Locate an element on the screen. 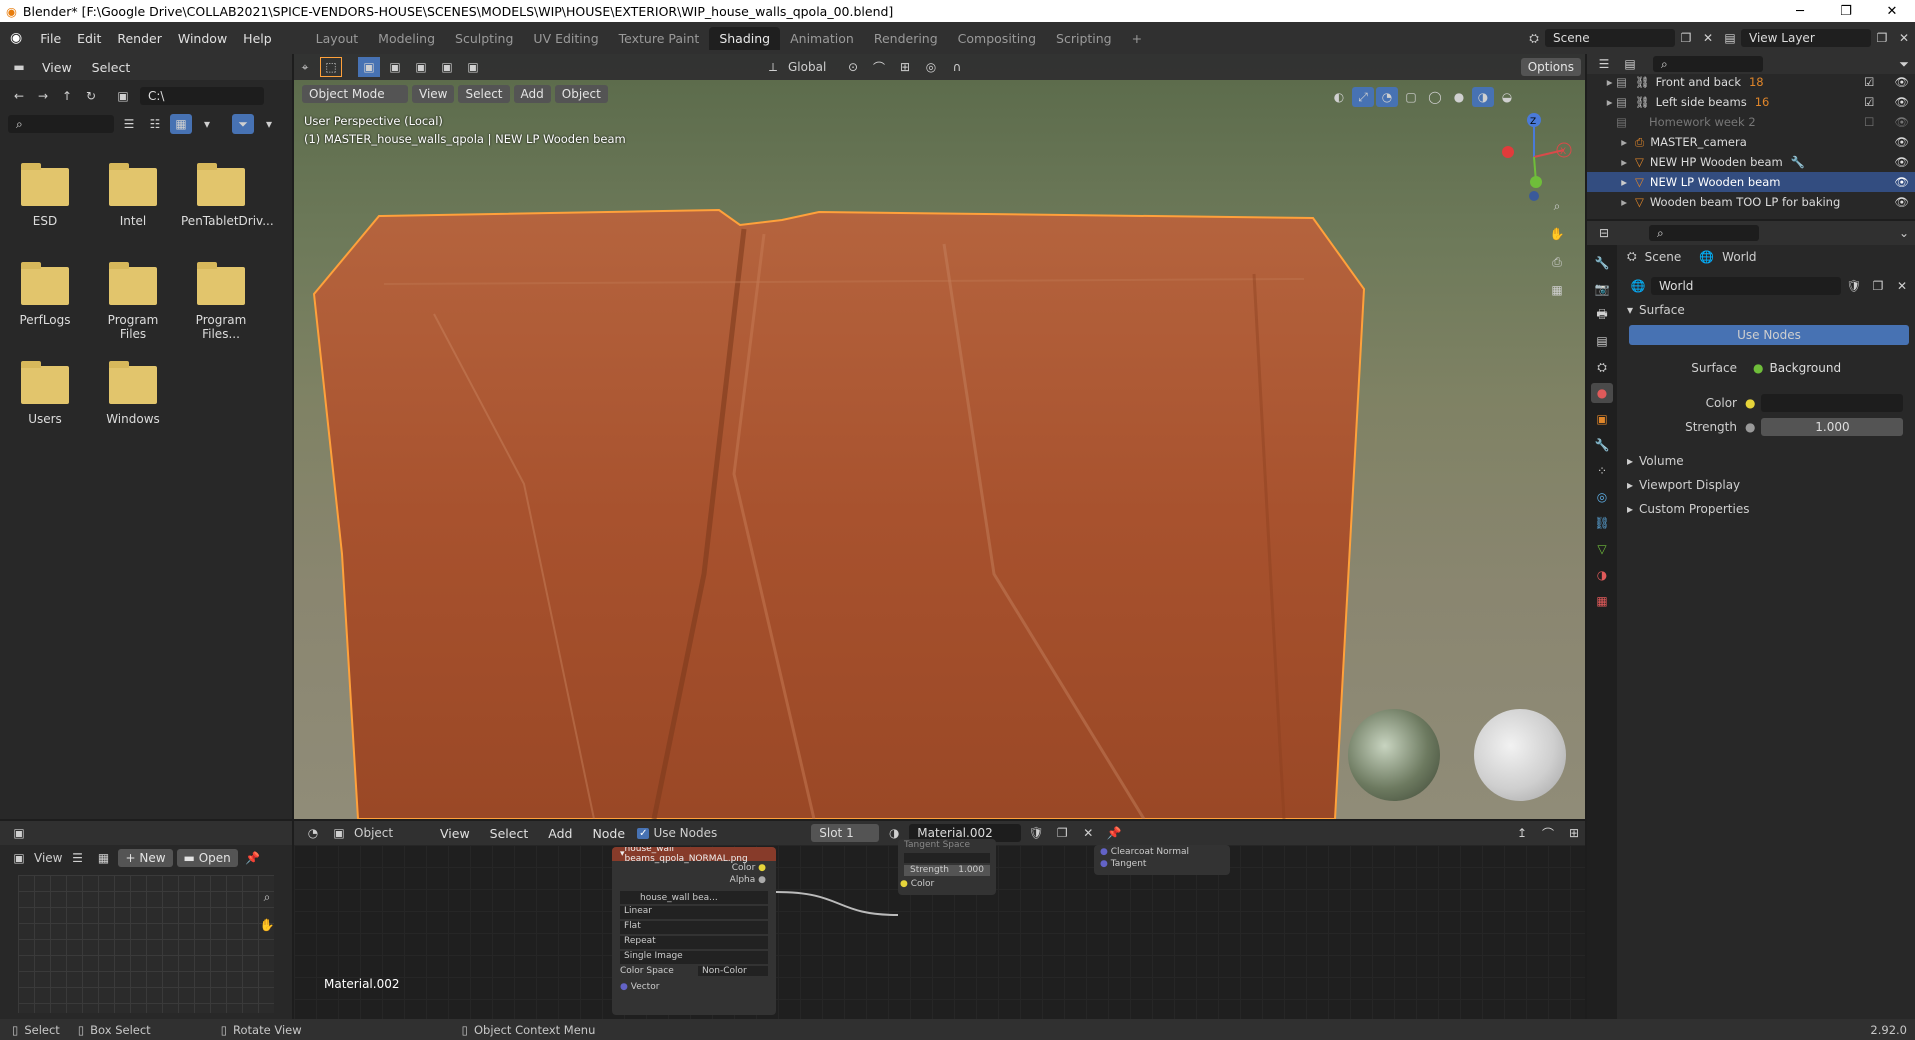  transform-orientation-icon: ⟂ is located at coordinates (773, 67).